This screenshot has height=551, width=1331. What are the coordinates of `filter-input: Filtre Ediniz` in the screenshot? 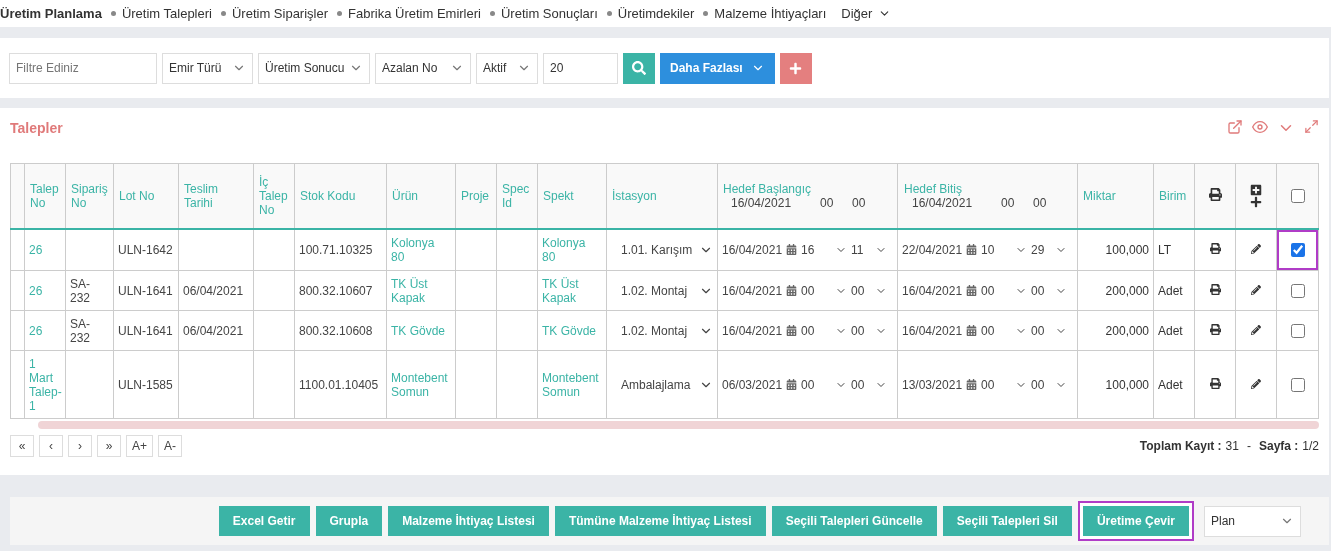 It's located at (83, 68).